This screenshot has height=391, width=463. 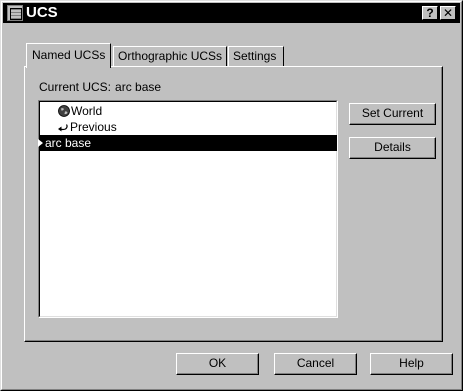 I want to click on help-button: Help, so click(x=411, y=364).